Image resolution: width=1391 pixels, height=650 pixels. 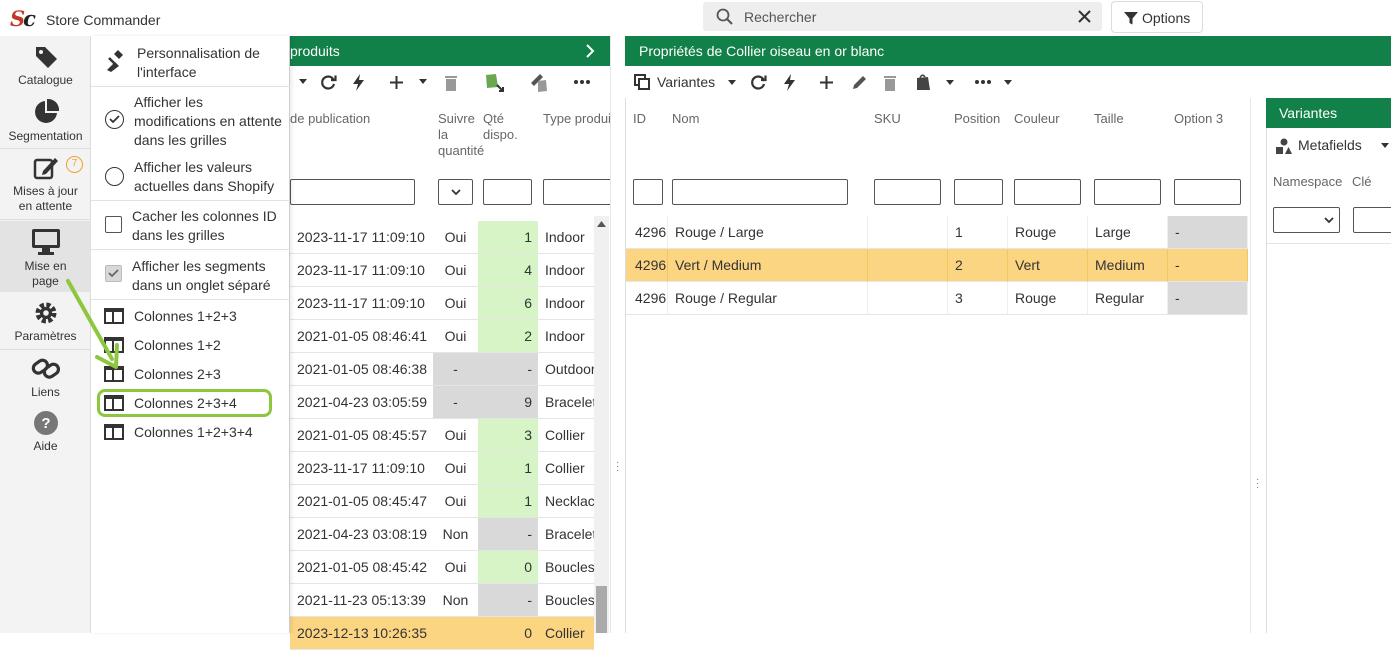 I want to click on filter-qty, so click(x=507, y=192).